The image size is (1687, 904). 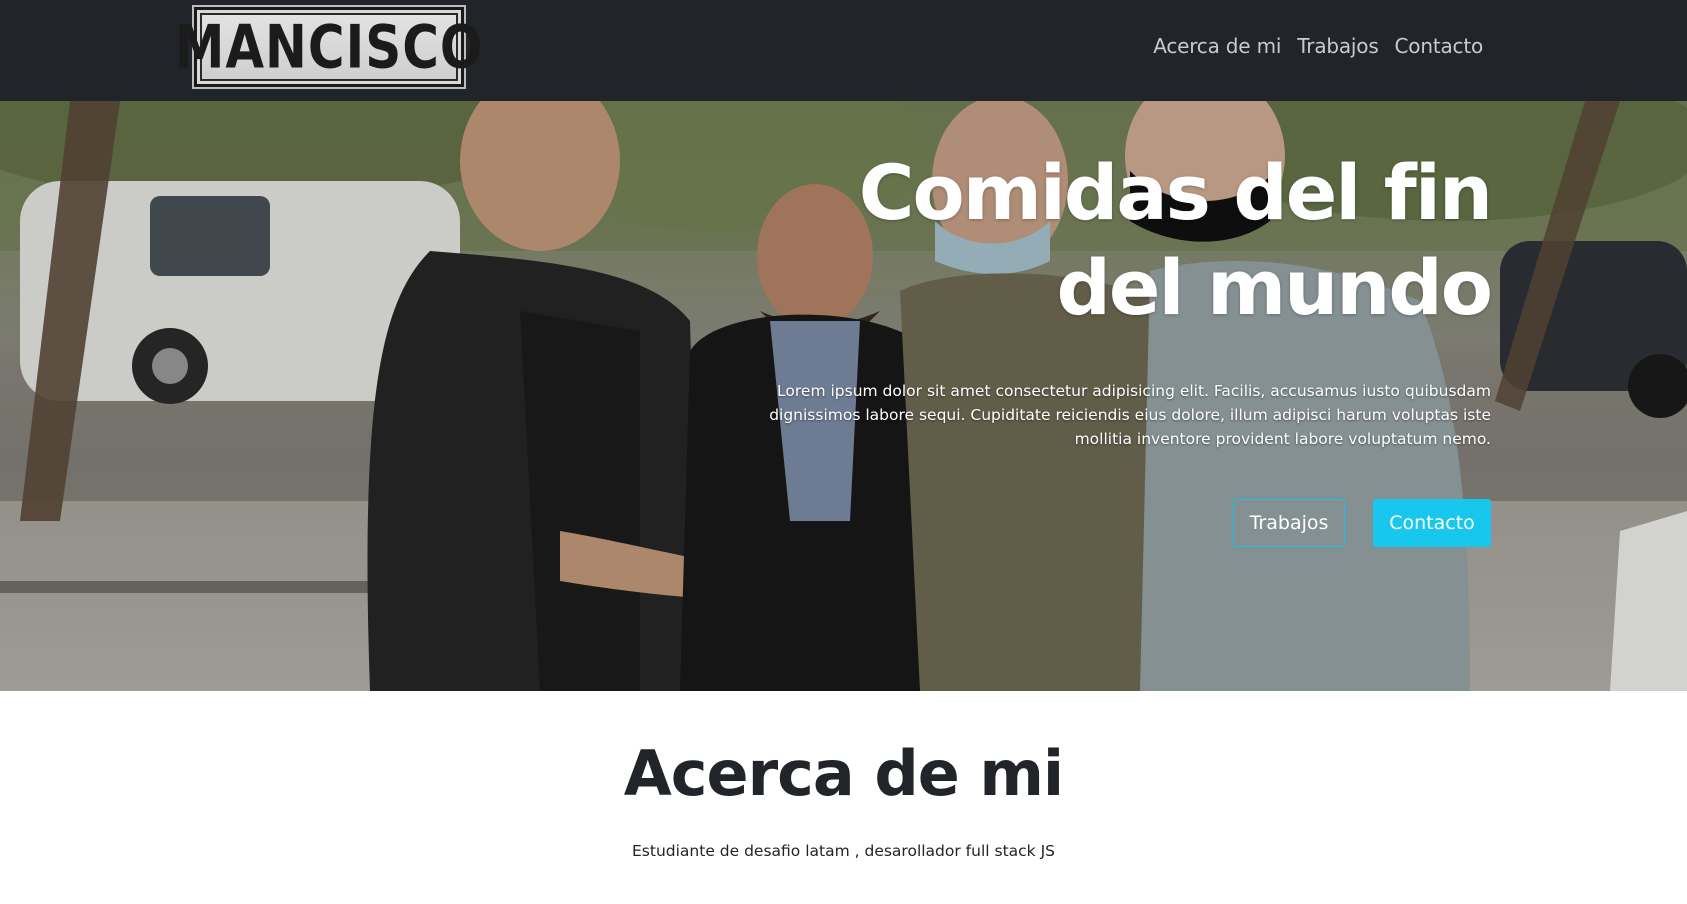 What do you see at coordinates (1217, 46) in the screenshot?
I see `nav-link-acerca: Acerca de mi` at bounding box center [1217, 46].